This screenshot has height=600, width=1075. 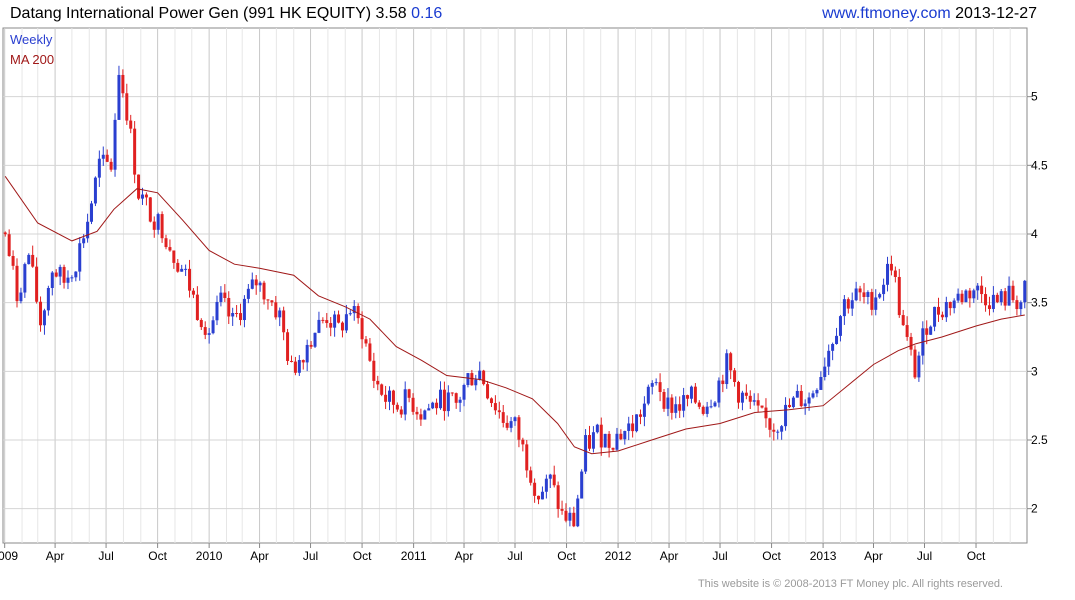 What do you see at coordinates (669, 556) in the screenshot?
I see `x-tick-label: Apr` at bounding box center [669, 556].